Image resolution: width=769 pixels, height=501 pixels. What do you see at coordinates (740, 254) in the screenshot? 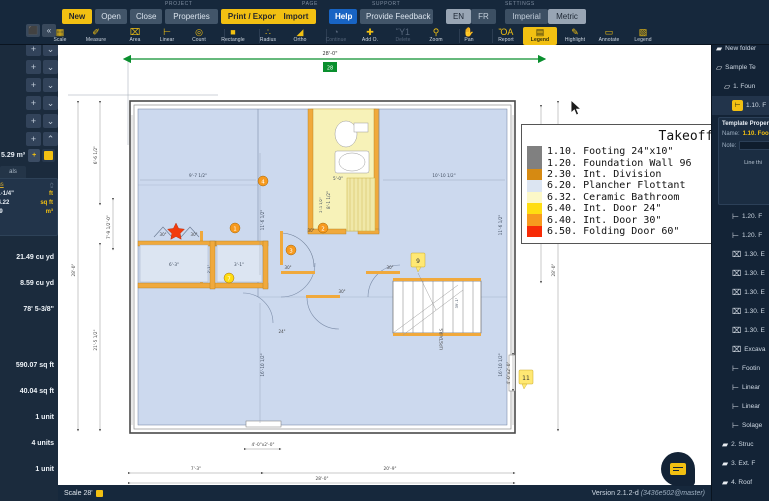
I see `template-item-tmpl-1-30-a: ⌧ 1.30. E` at bounding box center [740, 254].